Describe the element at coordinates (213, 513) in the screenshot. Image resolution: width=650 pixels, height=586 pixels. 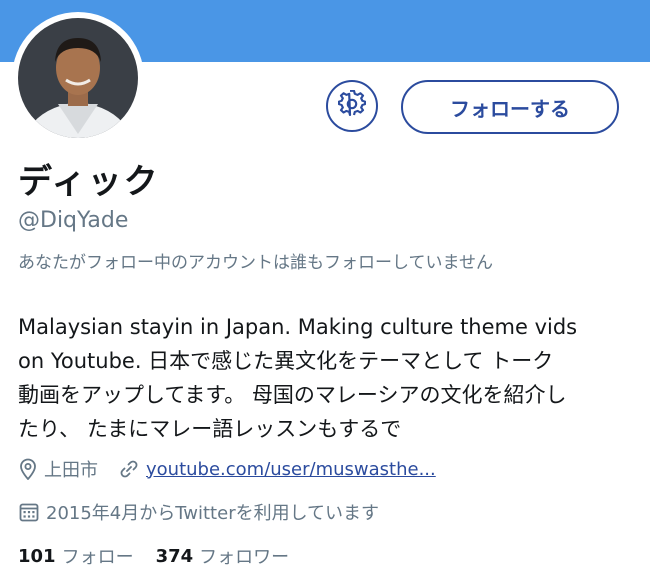
I see `joined-date-text: 2015年4月からTwitterを利用しています` at that location.